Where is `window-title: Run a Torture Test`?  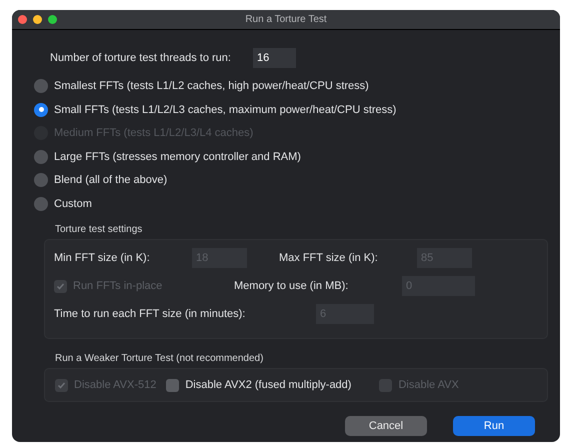
window-title: Run a Torture Test is located at coordinates (286, 20).